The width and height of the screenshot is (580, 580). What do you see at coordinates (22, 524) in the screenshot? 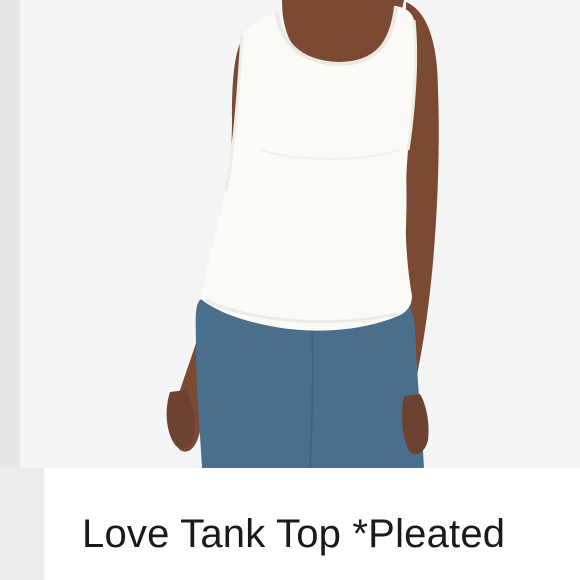
I see `left-margin` at bounding box center [22, 524].